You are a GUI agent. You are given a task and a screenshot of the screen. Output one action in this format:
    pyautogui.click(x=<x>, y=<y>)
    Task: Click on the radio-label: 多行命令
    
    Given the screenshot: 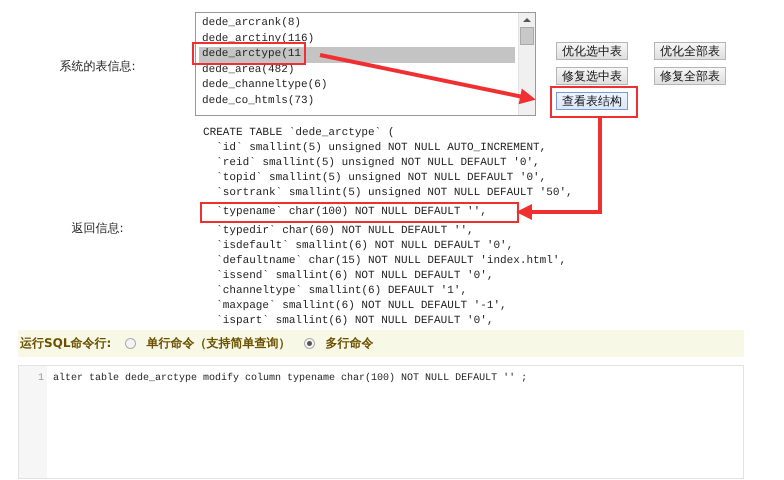 What is the action you would take?
    pyautogui.click(x=349, y=343)
    